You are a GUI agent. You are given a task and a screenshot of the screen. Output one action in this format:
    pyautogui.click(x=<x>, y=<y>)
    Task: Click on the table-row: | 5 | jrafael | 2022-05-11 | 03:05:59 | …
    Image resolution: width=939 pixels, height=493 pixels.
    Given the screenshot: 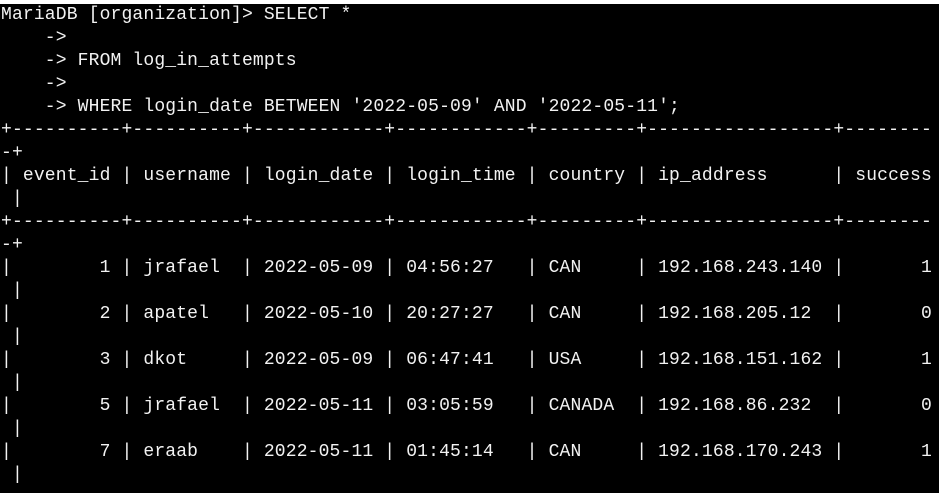 What is the action you would take?
    pyautogui.click(x=466, y=406)
    